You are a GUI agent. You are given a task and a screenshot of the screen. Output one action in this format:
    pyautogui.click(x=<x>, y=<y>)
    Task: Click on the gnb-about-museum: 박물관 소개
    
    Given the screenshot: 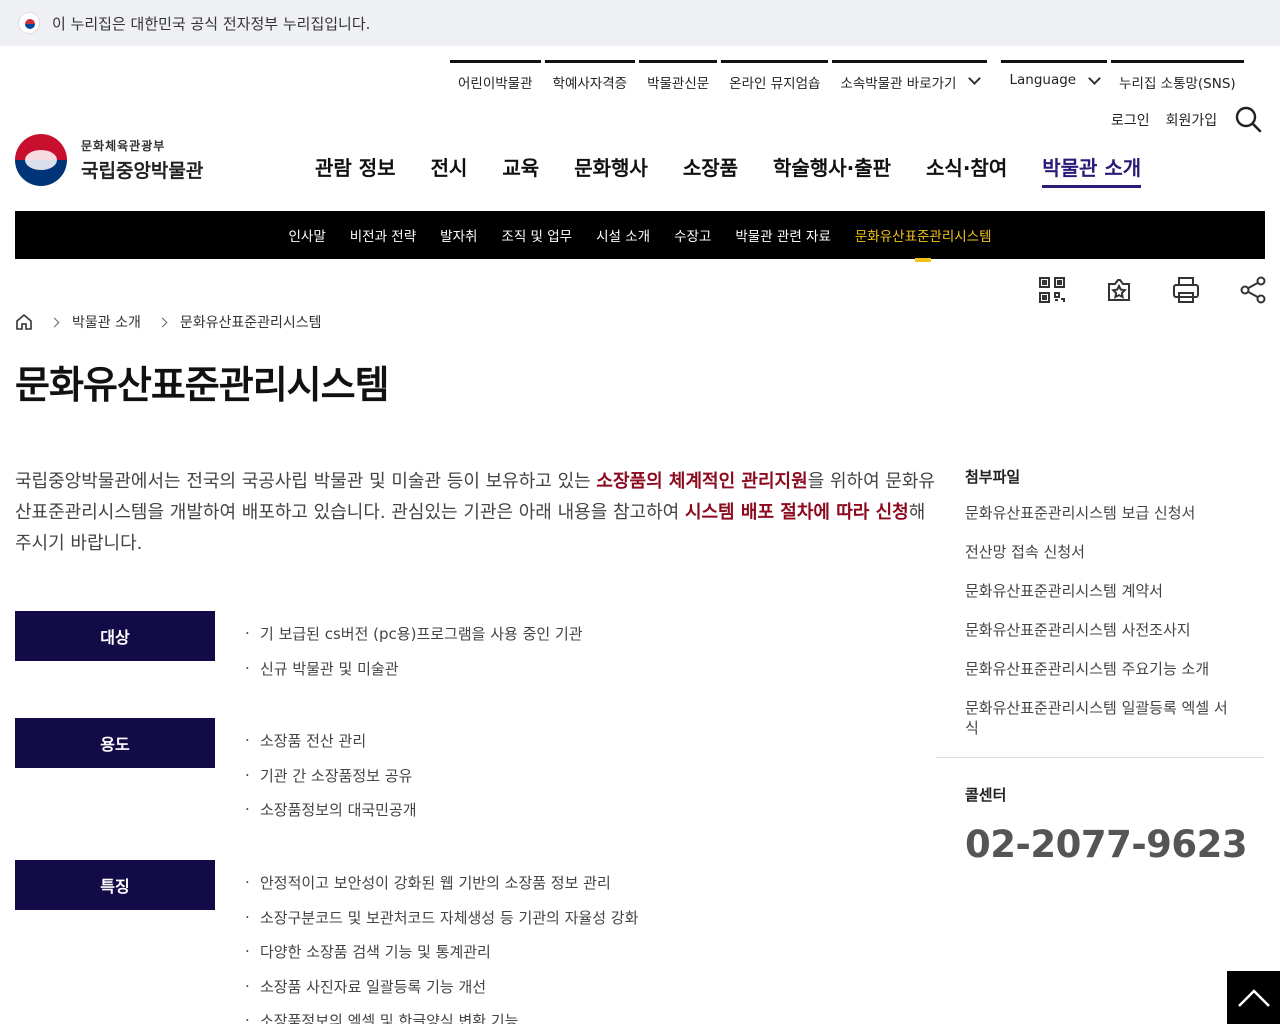 What is the action you would take?
    pyautogui.click(x=1092, y=170)
    